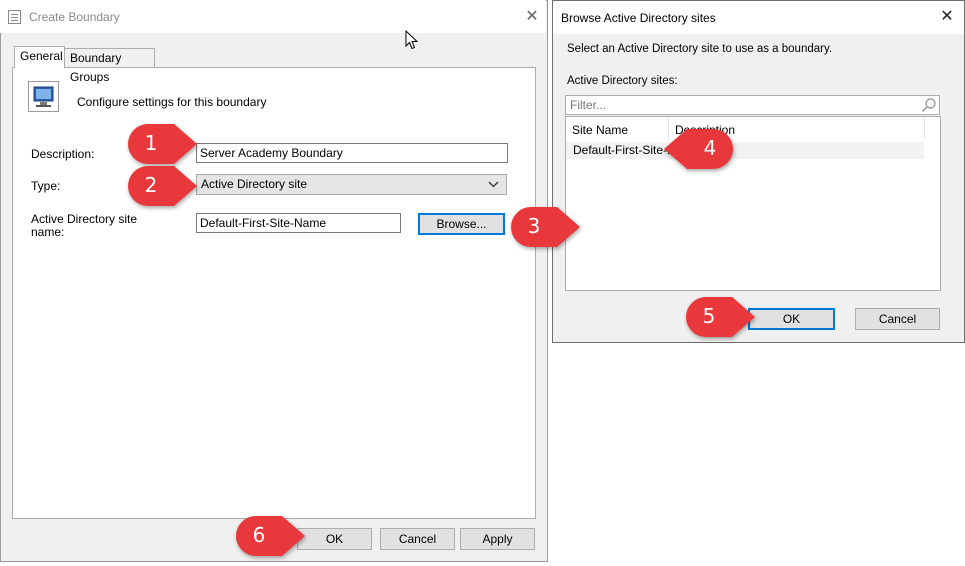  I want to click on cancel-button: Cancel, so click(417, 539).